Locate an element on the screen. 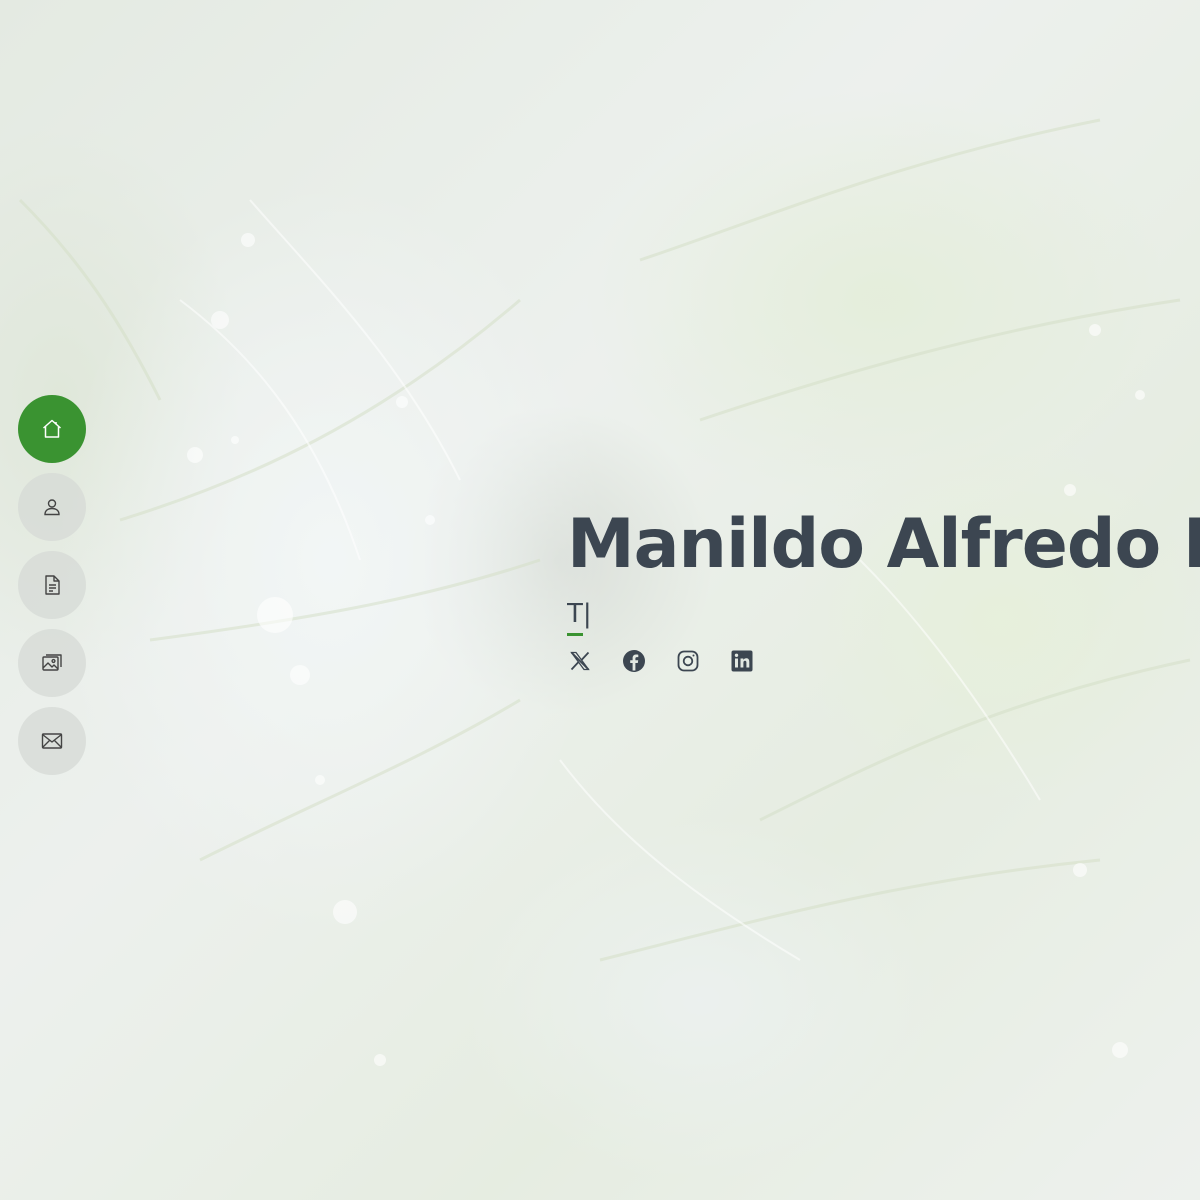 This screenshot has height=1200, width=1200. social-link-linkedin is located at coordinates (742, 661).